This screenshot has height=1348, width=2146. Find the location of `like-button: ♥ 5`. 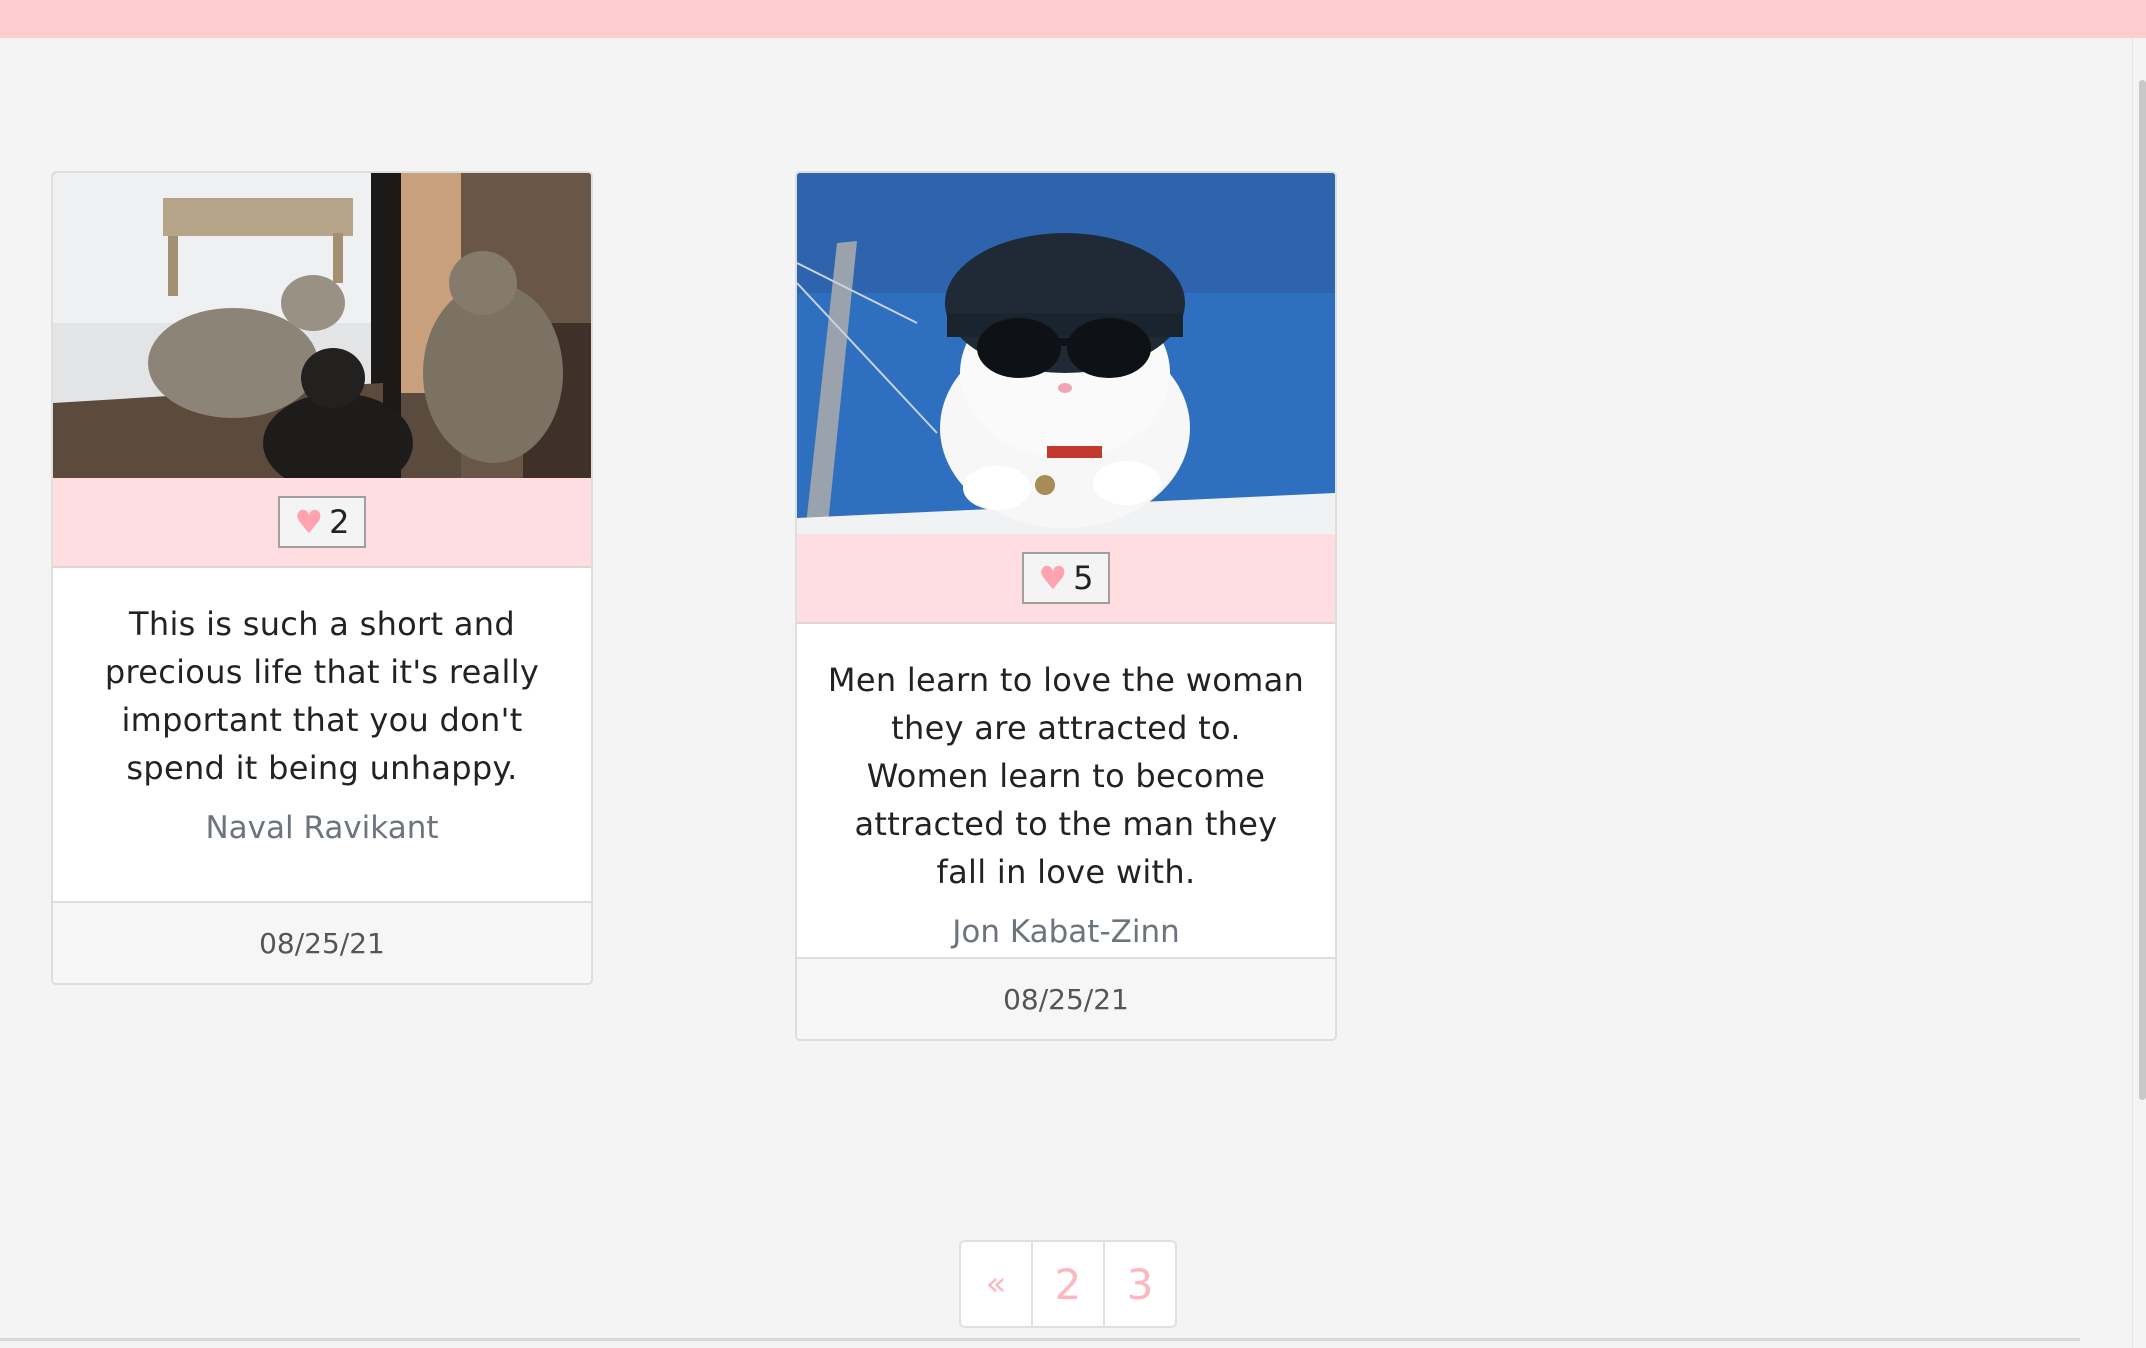

like-button: ♥ 5 is located at coordinates (1066, 578).